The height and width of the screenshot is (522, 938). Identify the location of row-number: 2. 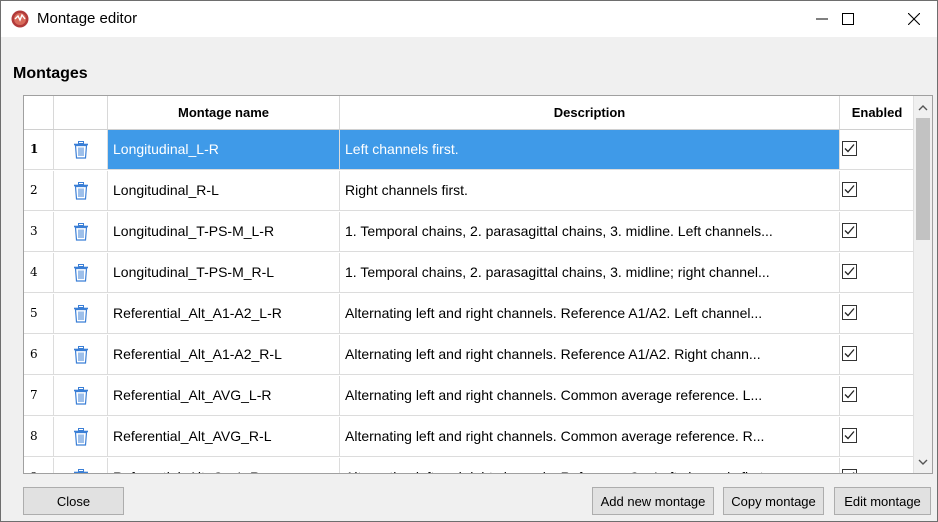
(39, 190).